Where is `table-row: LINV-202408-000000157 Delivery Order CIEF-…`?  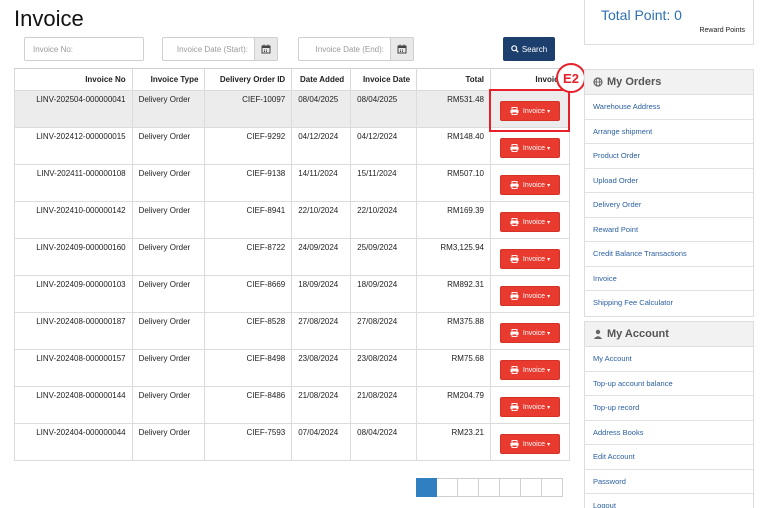 table-row: LINV-202408-000000157 Delivery Order CIEF-… is located at coordinates (292, 368).